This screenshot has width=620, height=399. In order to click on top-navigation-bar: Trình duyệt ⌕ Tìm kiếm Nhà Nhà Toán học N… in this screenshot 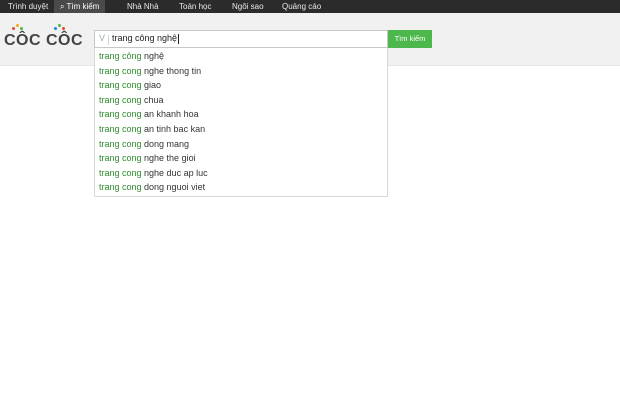, I will do `click(310, 6)`.